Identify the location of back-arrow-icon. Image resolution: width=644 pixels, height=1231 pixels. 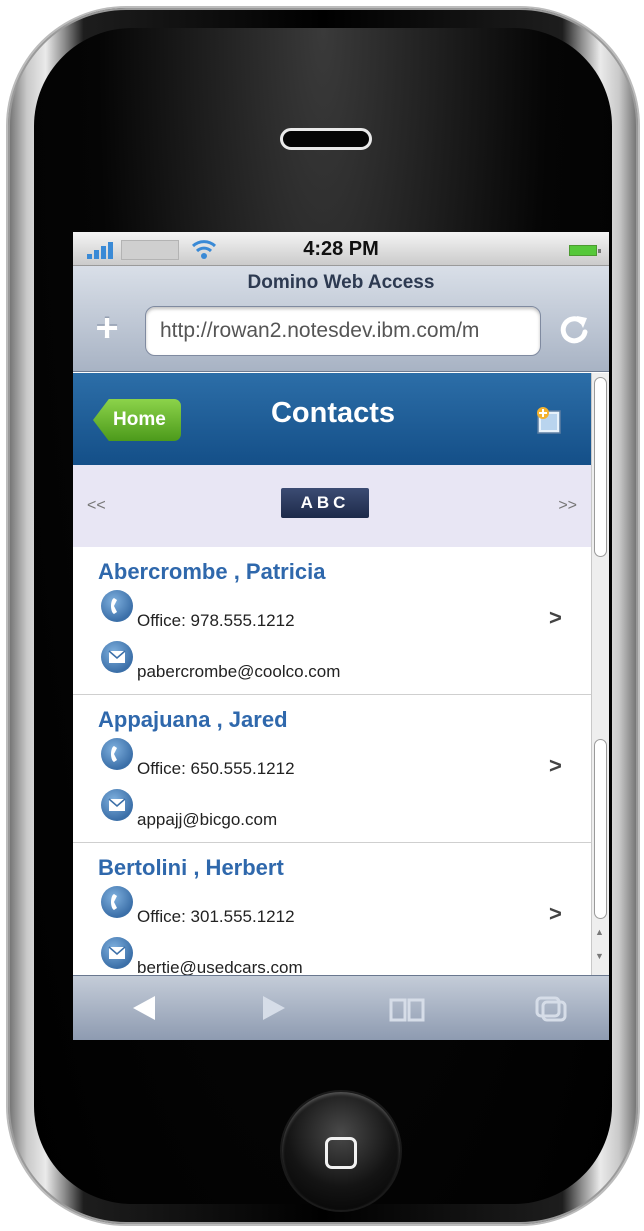
(145, 1008).